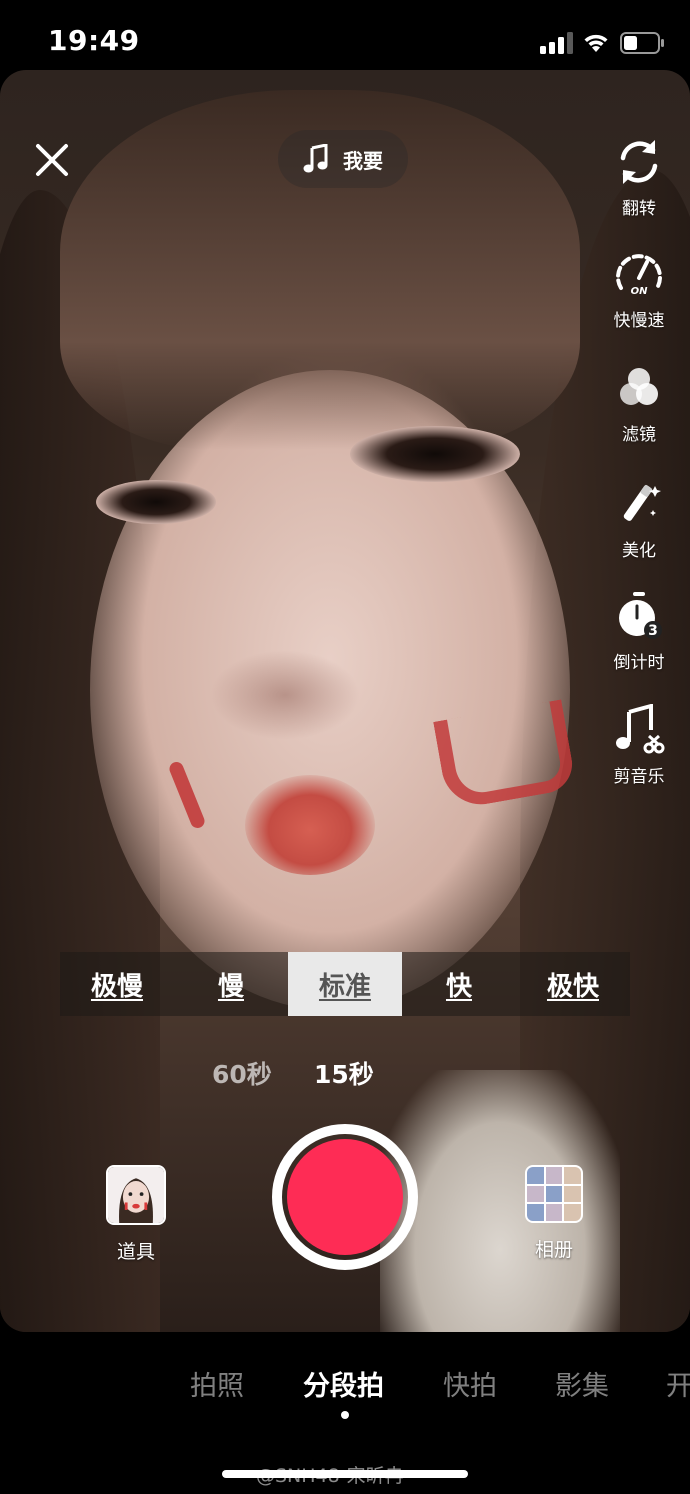  What do you see at coordinates (344, 1073) in the screenshot?
I see `duration-15s: 15秒` at bounding box center [344, 1073].